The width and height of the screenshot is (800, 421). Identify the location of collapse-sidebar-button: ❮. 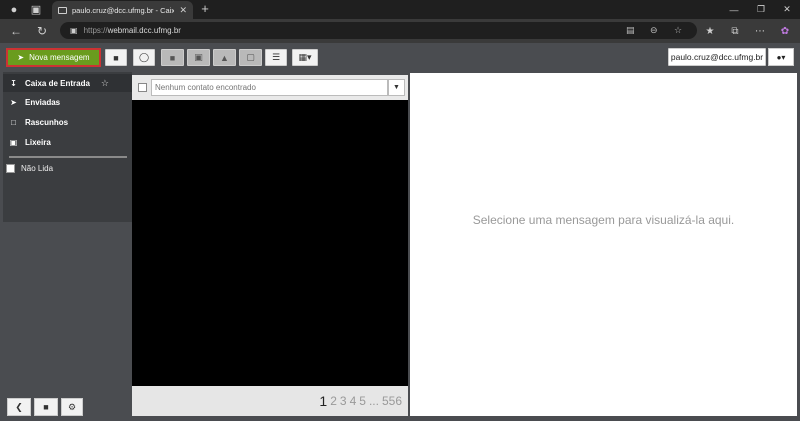
(19, 407).